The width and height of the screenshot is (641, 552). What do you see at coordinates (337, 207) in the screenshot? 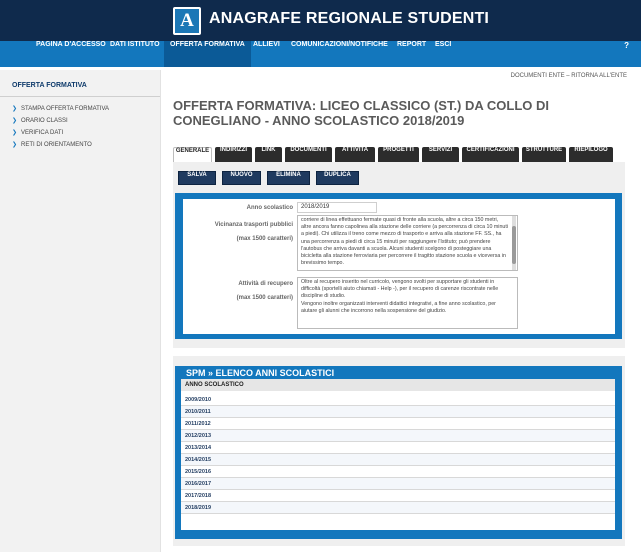
I see `anno-scolastico-field: 2018/2019` at bounding box center [337, 207].